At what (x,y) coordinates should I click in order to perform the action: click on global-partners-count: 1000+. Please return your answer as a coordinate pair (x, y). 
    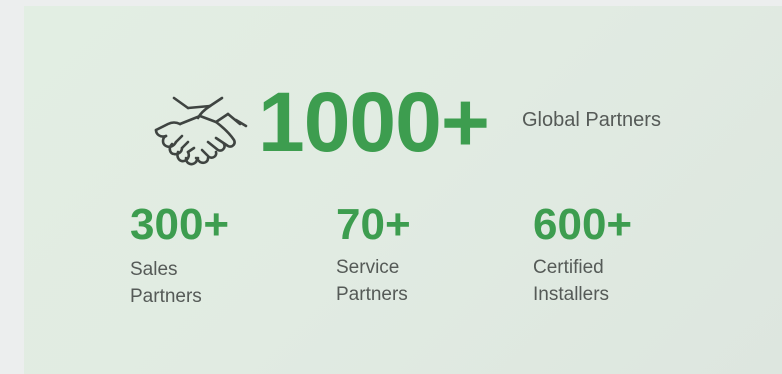
    Looking at the image, I should click on (374, 122).